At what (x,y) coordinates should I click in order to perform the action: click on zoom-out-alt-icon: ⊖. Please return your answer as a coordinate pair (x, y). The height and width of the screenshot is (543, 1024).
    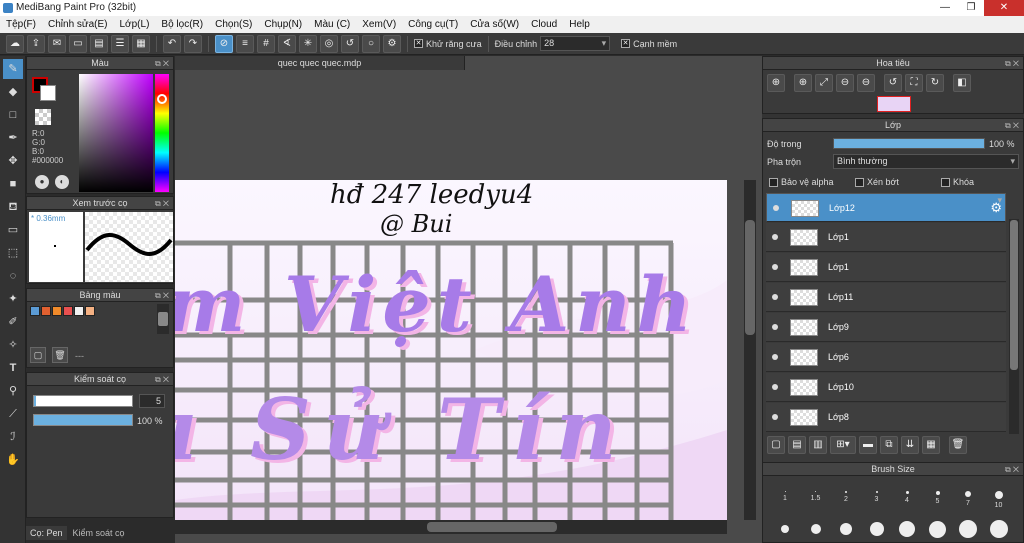
    Looking at the image, I should click on (866, 83).